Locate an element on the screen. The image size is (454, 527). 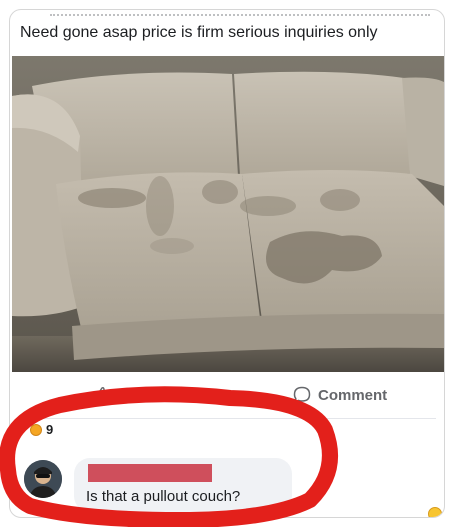
actions-divider is located at coordinates (228, 418).